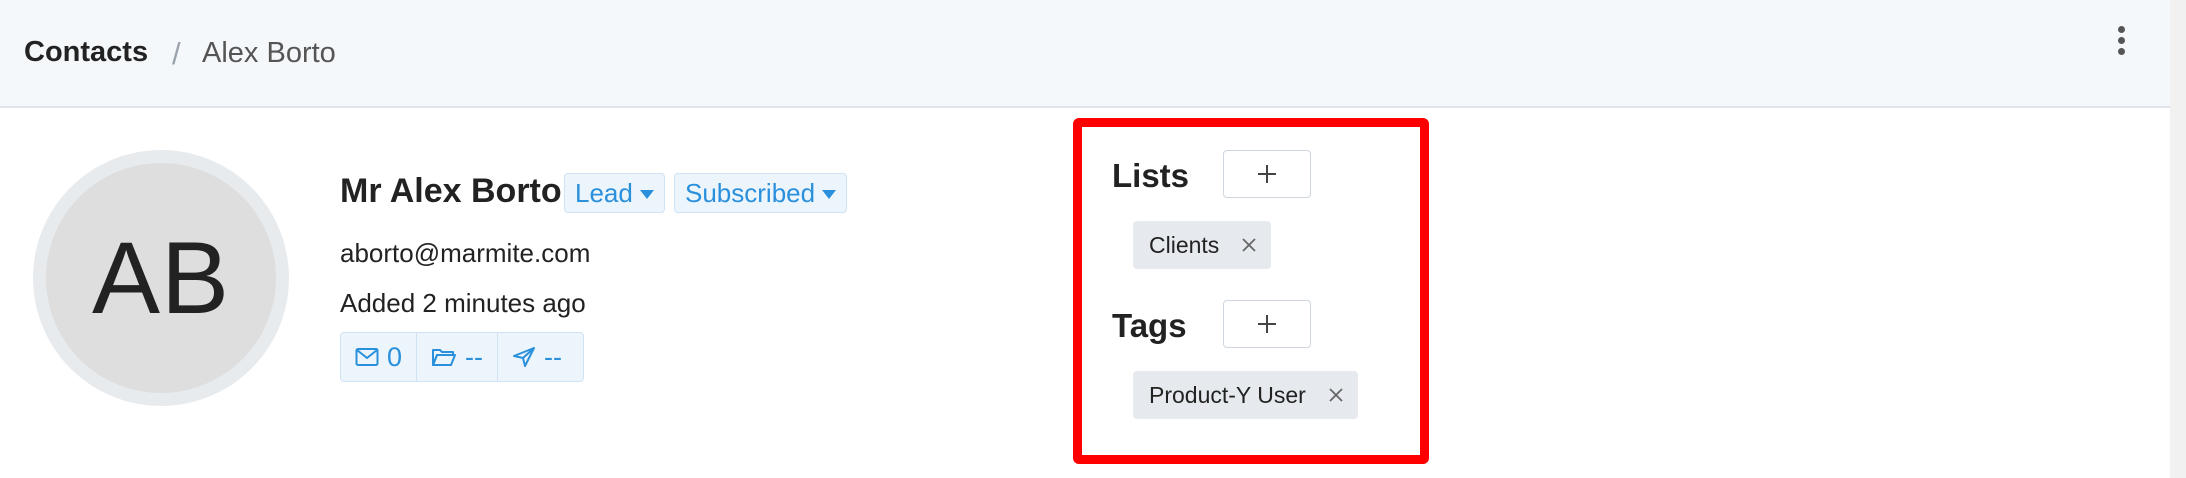 This screenshot has height=478, width=2186. Describe the element at coordinates (474, 356) in the screenshot. I see `folders-count: --` at that location.